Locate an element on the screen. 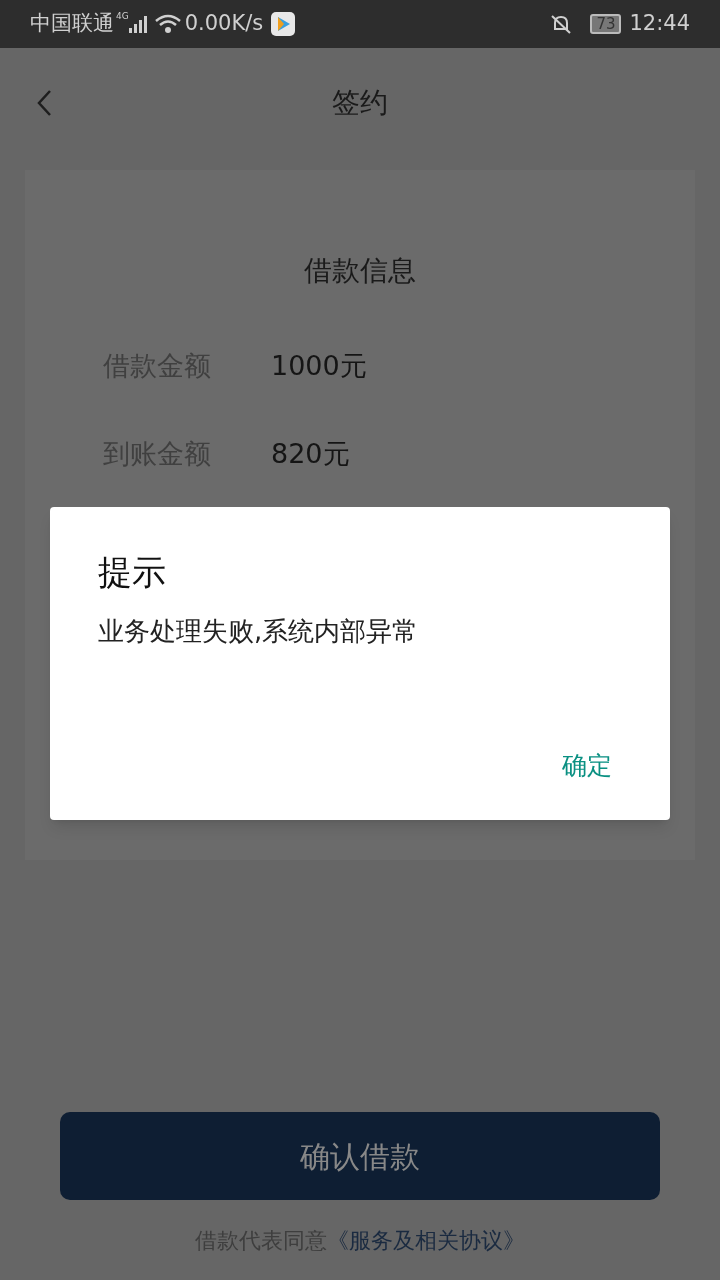  clock: 12:44 is located at coordinates (659, 24).